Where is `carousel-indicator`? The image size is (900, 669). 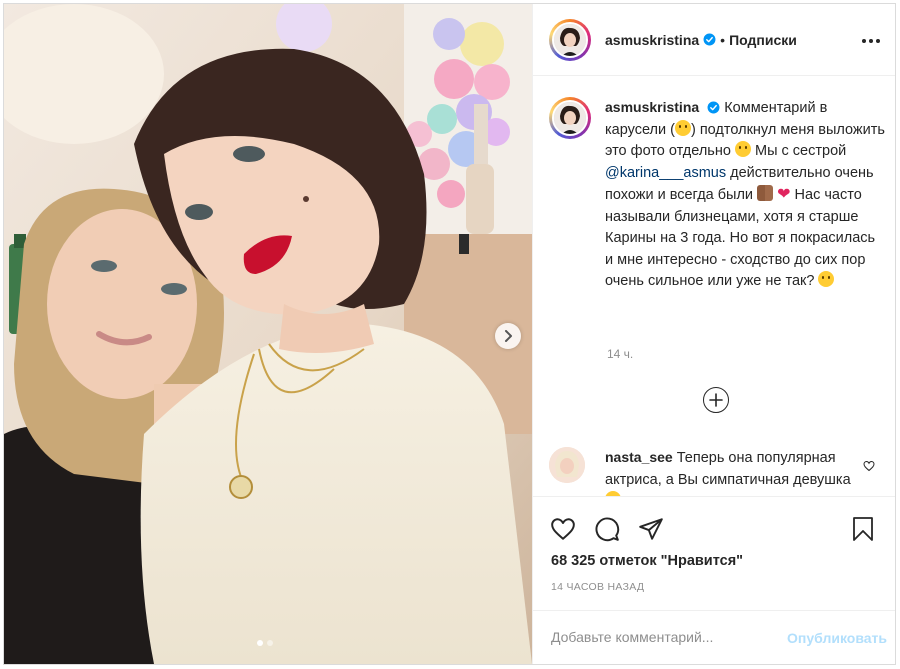
carousel-indicator is located at coordinates (265, 643).